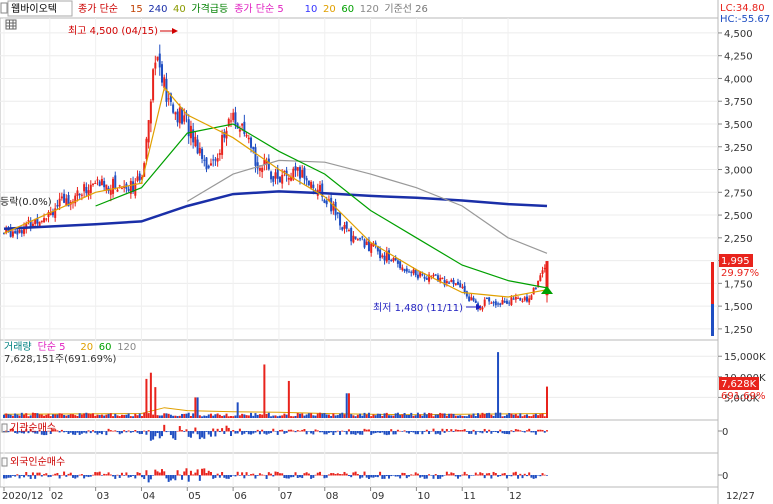  I want to click on legend-item: 10, so click(311, 9).